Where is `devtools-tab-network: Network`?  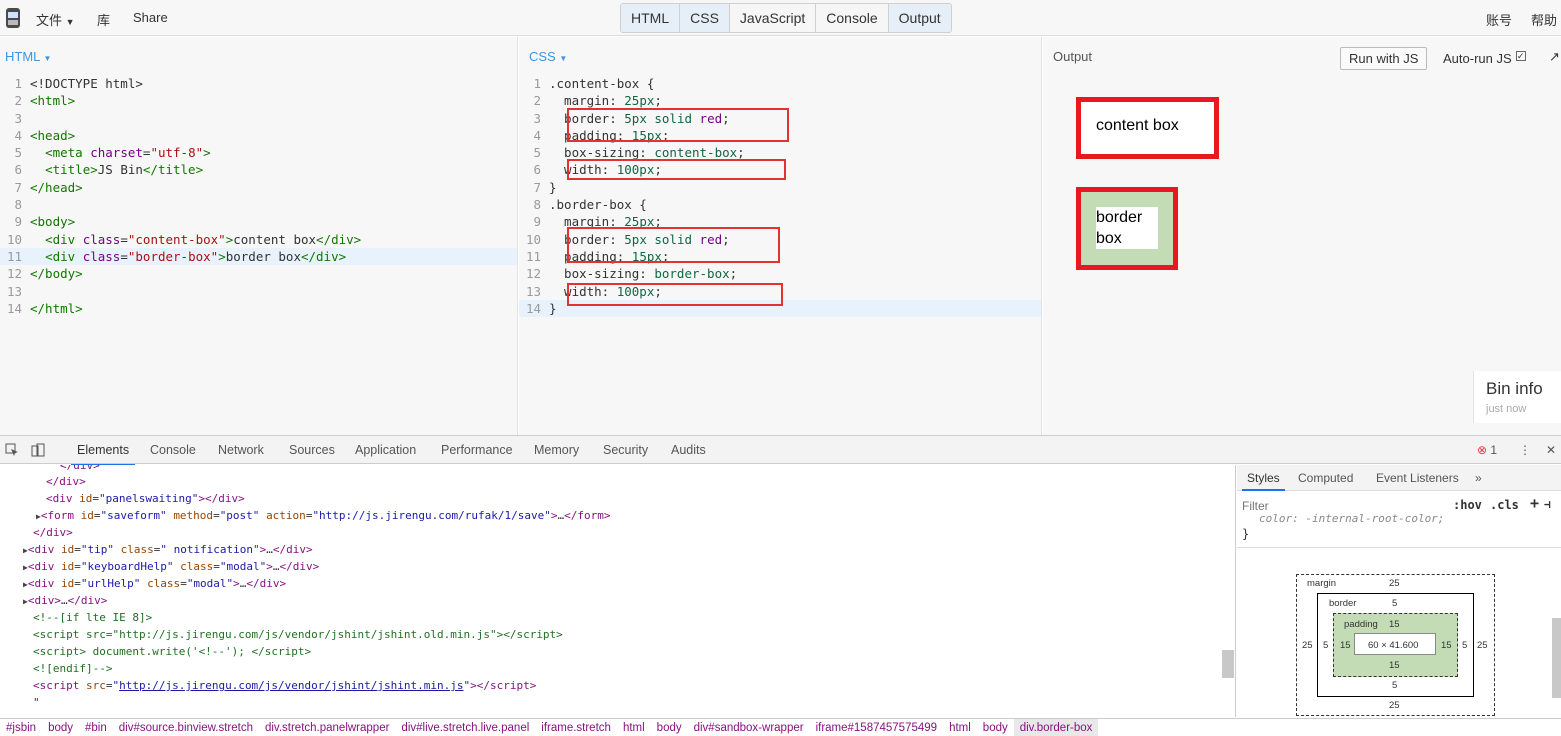 devtools-tab-network: Network is located at coordinates (241, 450).